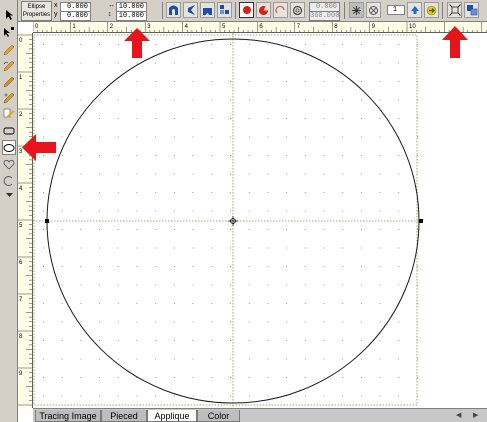 The height and width of the screenshot is (422, 487). Describe the element at coordinates (9, 195) in the screenshot. I see `tools-scroll-down-button` at that location.